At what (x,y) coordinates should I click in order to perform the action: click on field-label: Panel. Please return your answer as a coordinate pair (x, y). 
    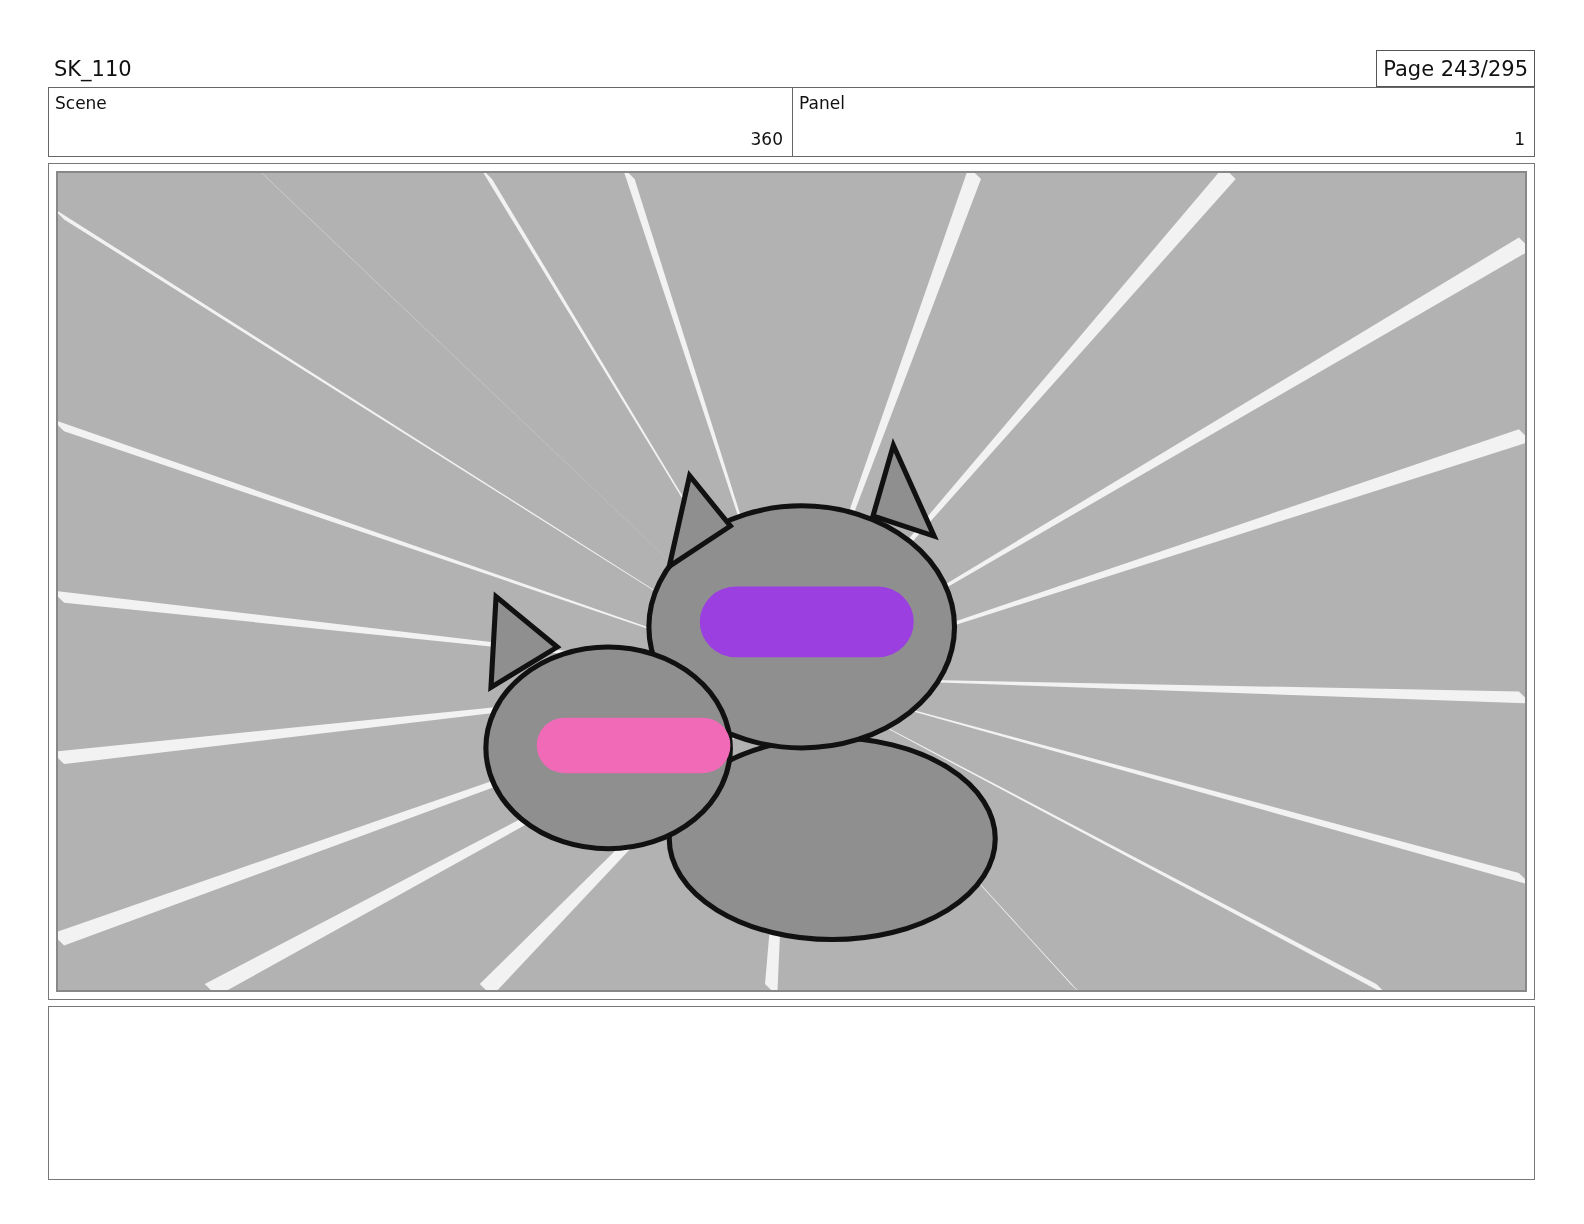
    Looking at the image, I should click on (822, 103).